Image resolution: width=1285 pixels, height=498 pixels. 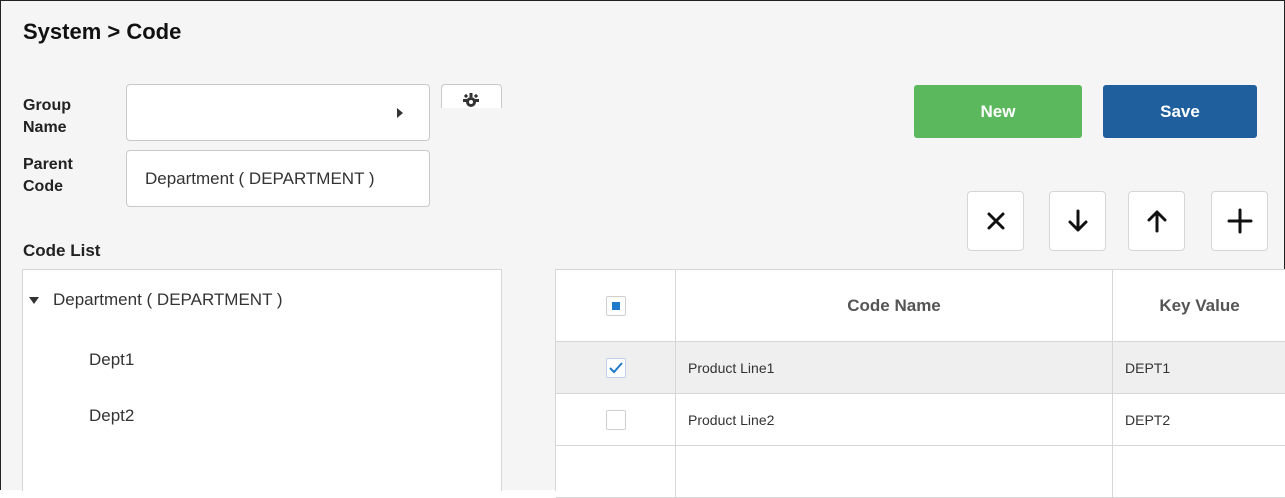 What do you see at coordinates (156, 300) in the screenshot?
I see `tree-node-root: Department ( DEPARTMENT )` at bounding box center [156, 300].